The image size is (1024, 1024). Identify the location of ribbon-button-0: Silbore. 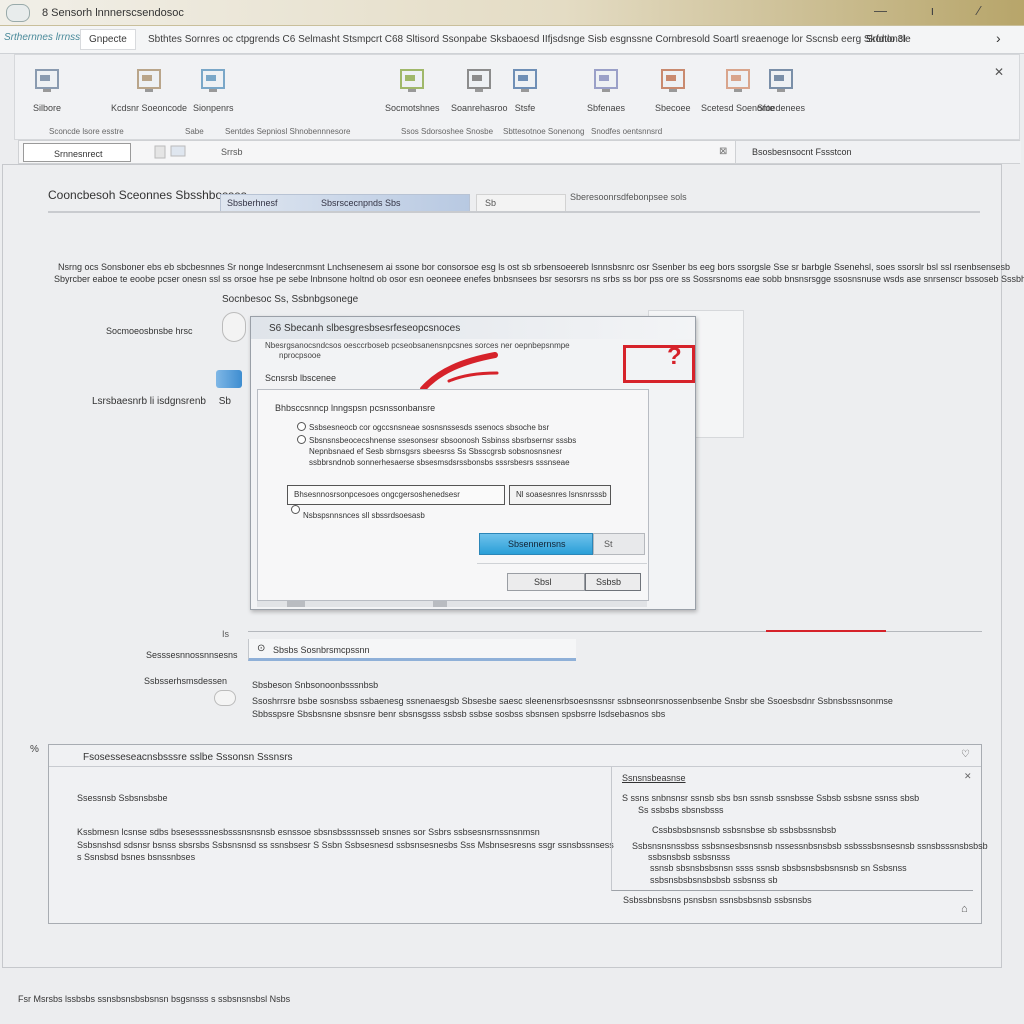
(47, 90).